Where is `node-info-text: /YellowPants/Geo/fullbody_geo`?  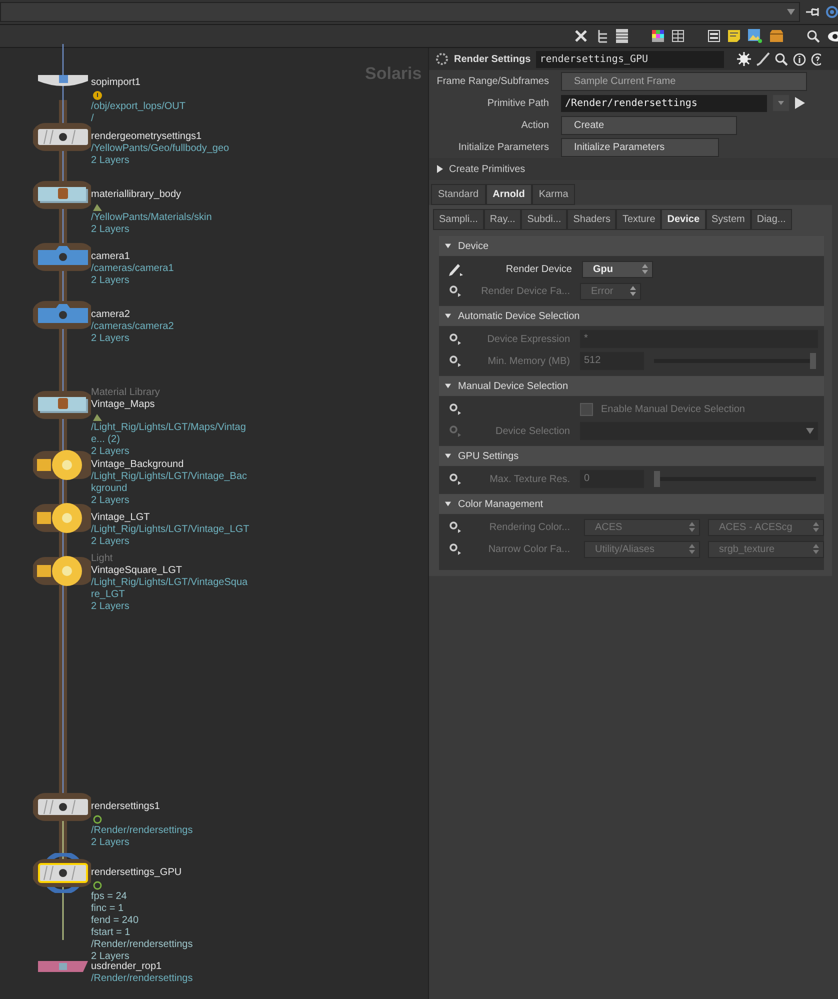 node-info-text: /YellowPants/Geo/fullbody_geo is located at coordinates (160, 149).